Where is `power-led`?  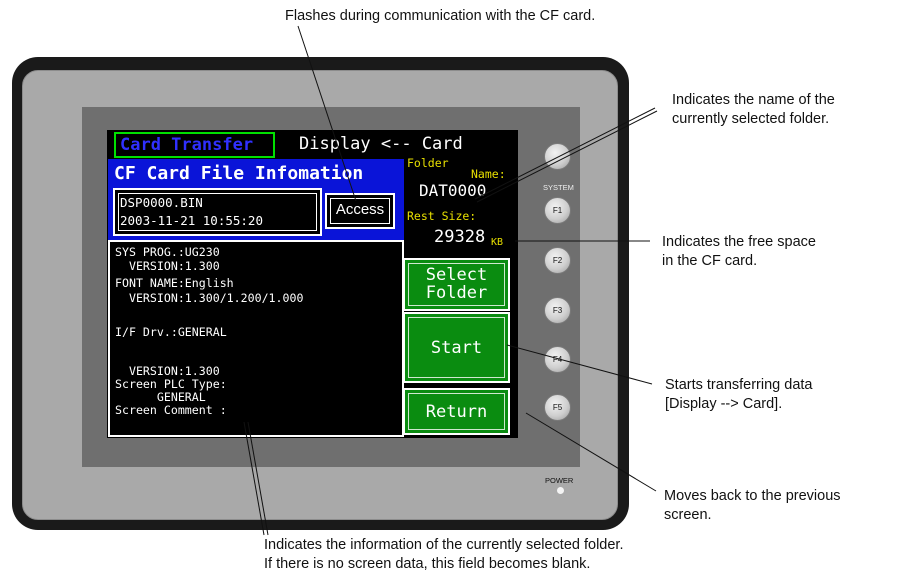 power-led is located at coordinates (560, 490).